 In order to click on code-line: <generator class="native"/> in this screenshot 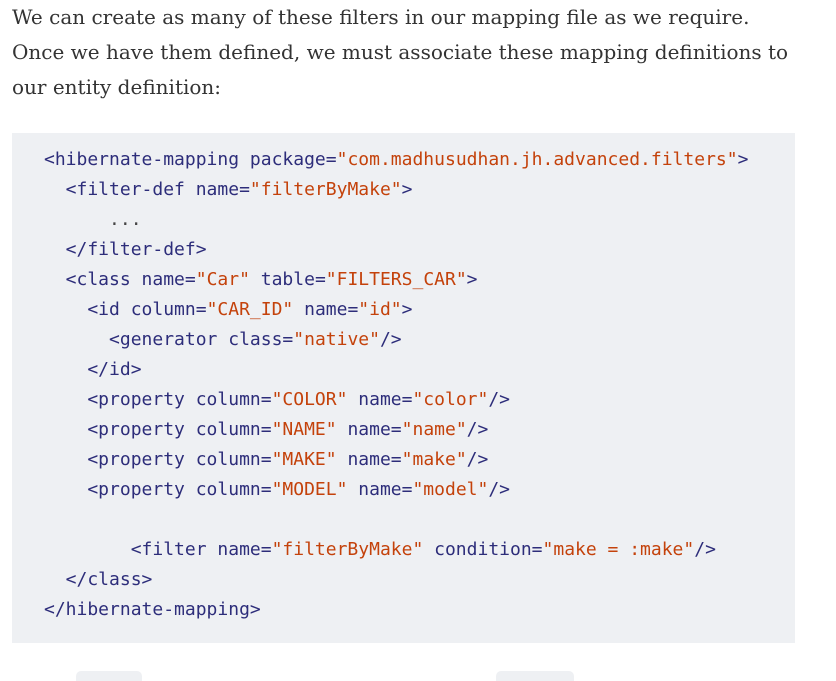, I will do `click(419, 340)`.